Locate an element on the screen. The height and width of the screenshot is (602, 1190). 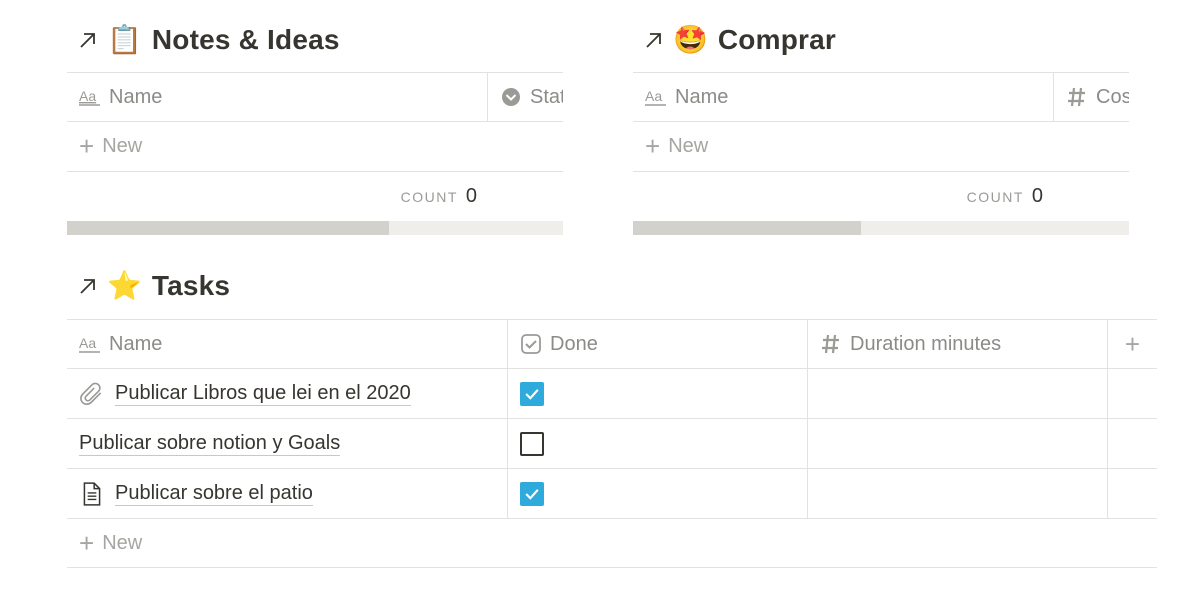
task-name: Publicar sobre notion y Goals is located at coordinates (210, 443).